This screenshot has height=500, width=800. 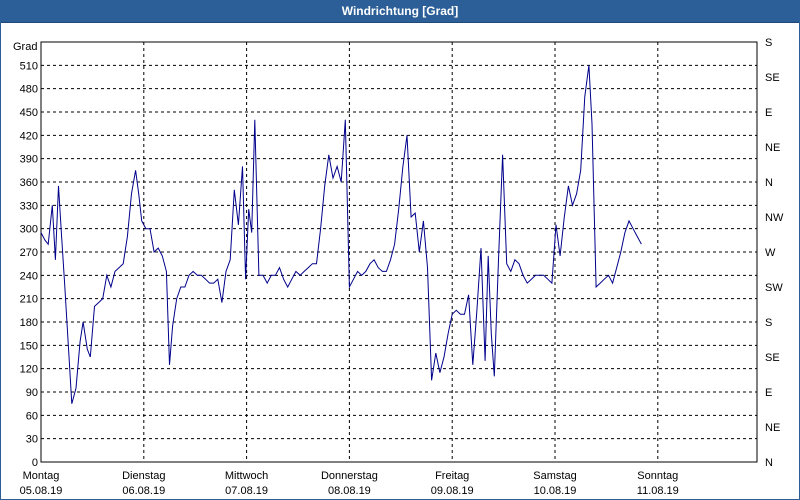 What do you see at coordinates (452, 476) in the screenshot?
I see `x-tick-day-label: Freitag` at bounding box center [452, 476].